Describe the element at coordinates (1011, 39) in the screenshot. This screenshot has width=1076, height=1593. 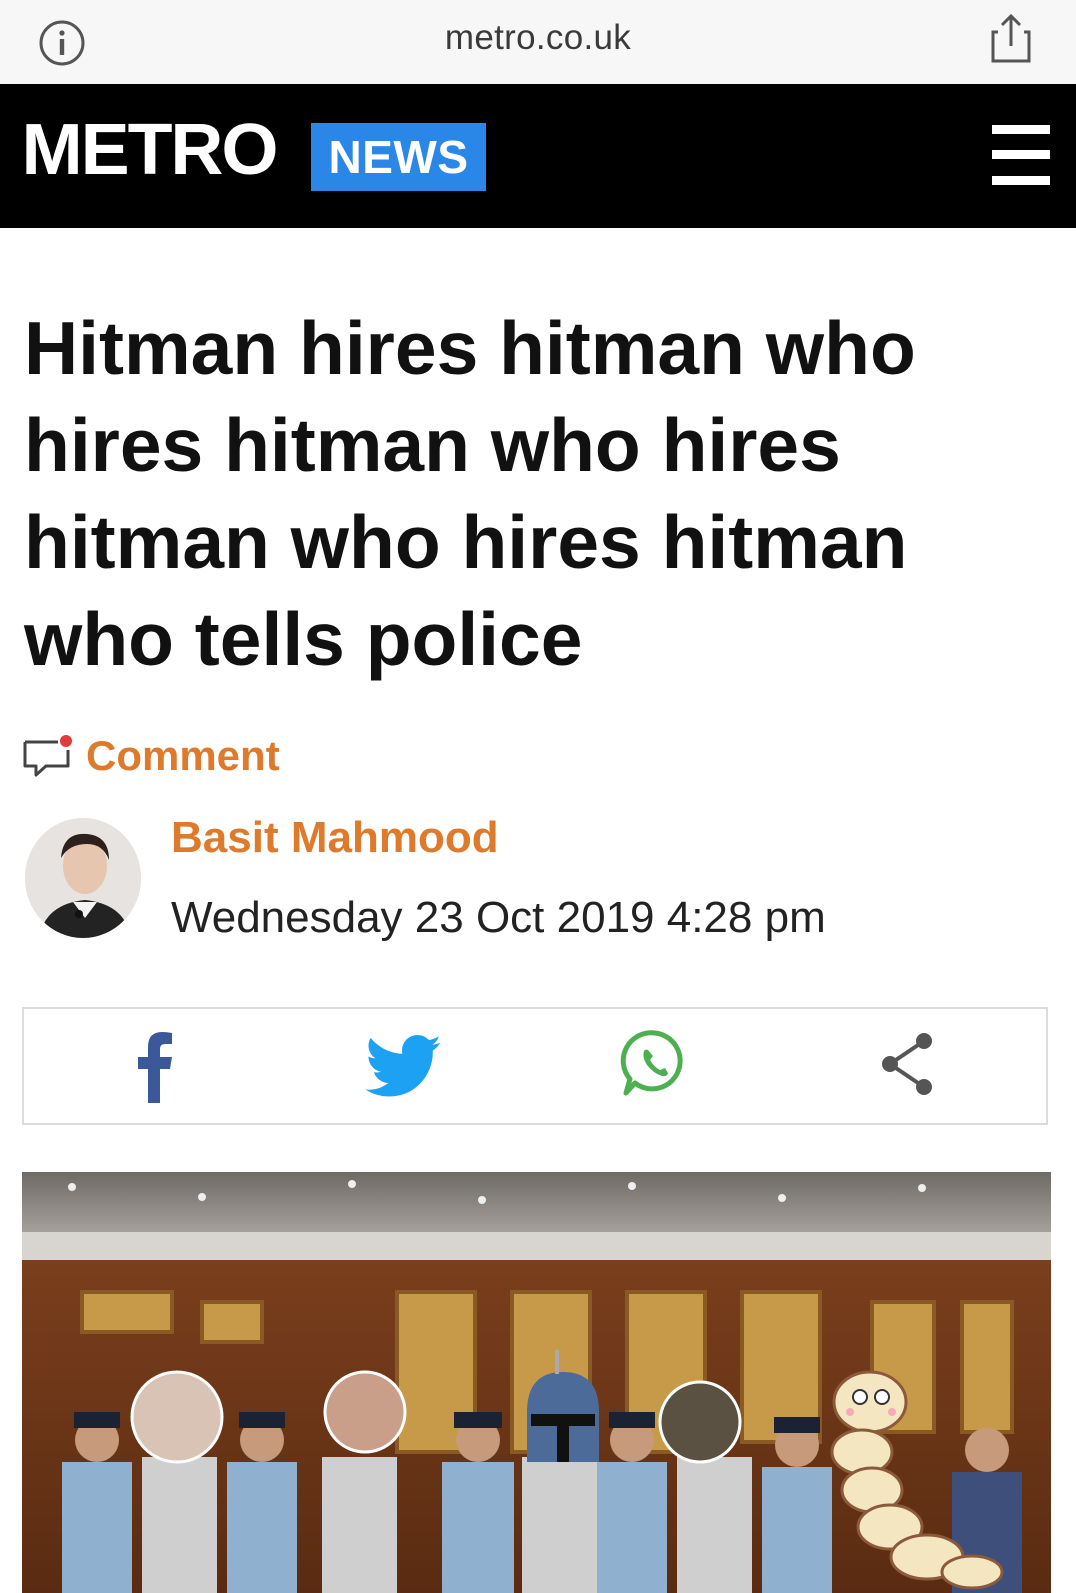
I see `browser-share-icon` at that location.